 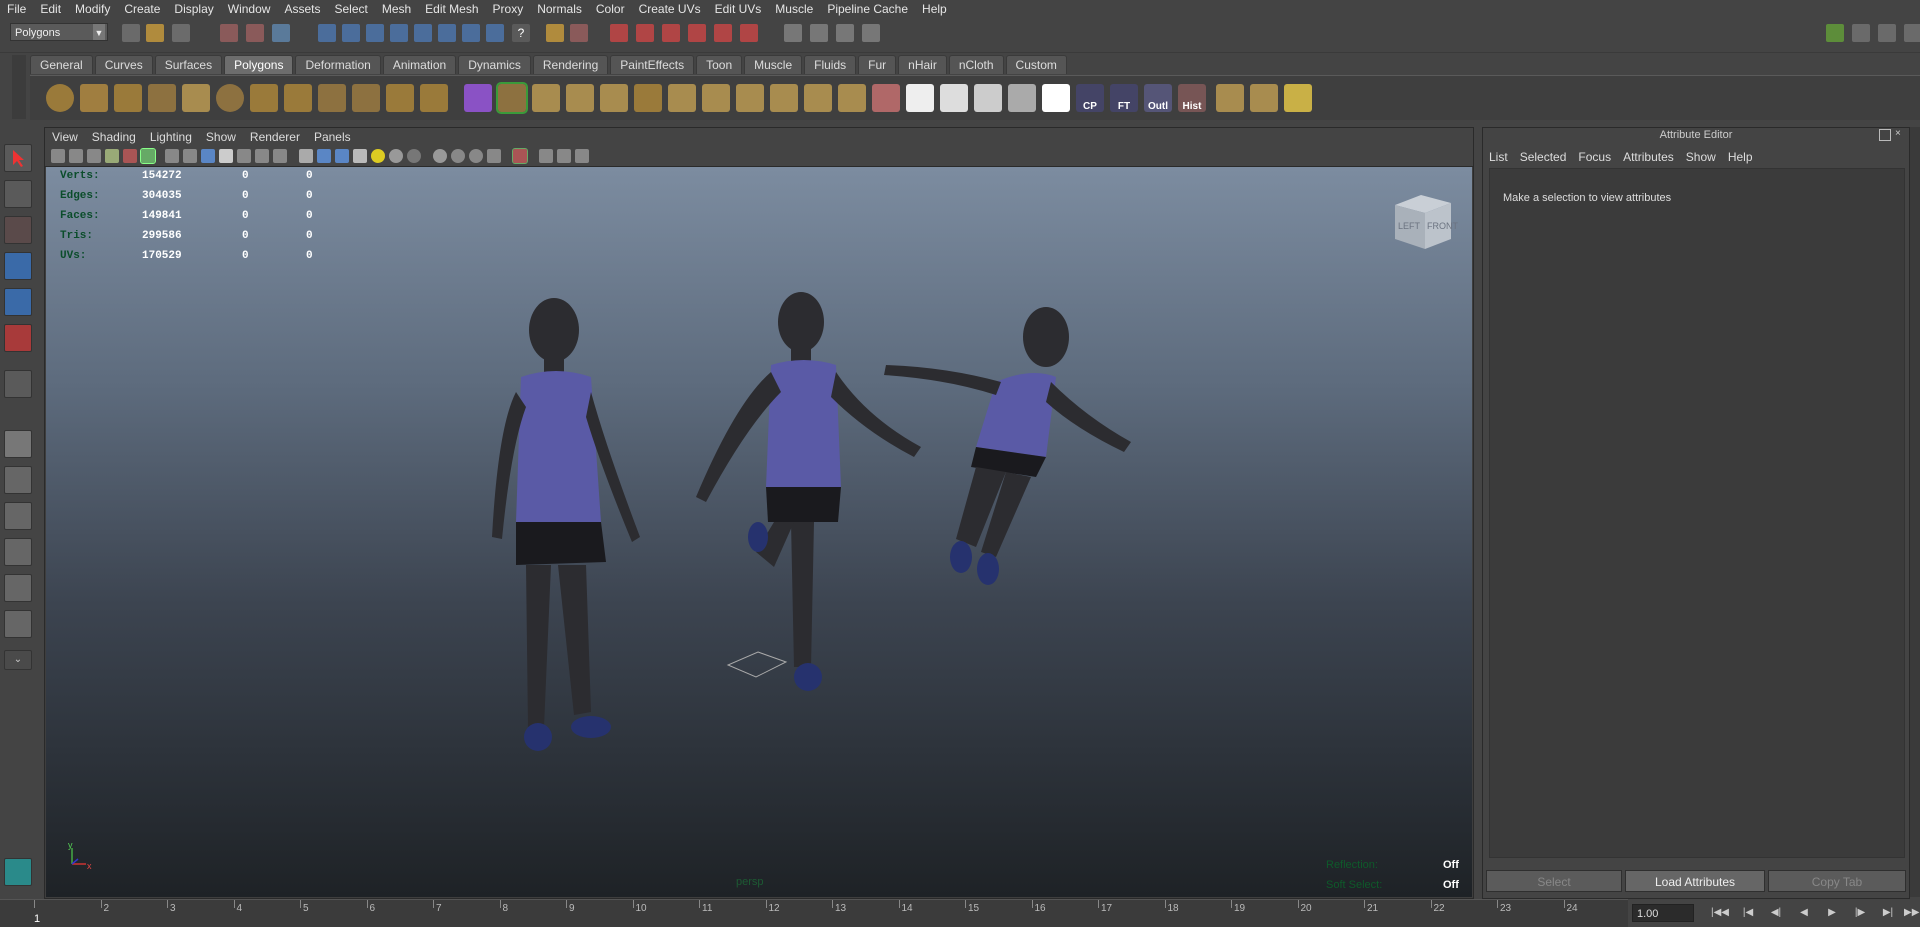 I want to click on magnet-view-icon, so click(x=723, y=33).